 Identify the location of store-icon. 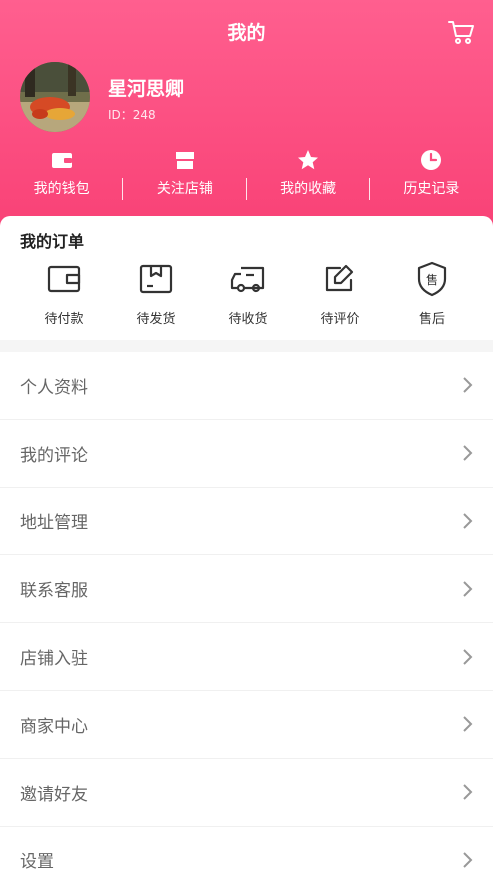
(184, 160).